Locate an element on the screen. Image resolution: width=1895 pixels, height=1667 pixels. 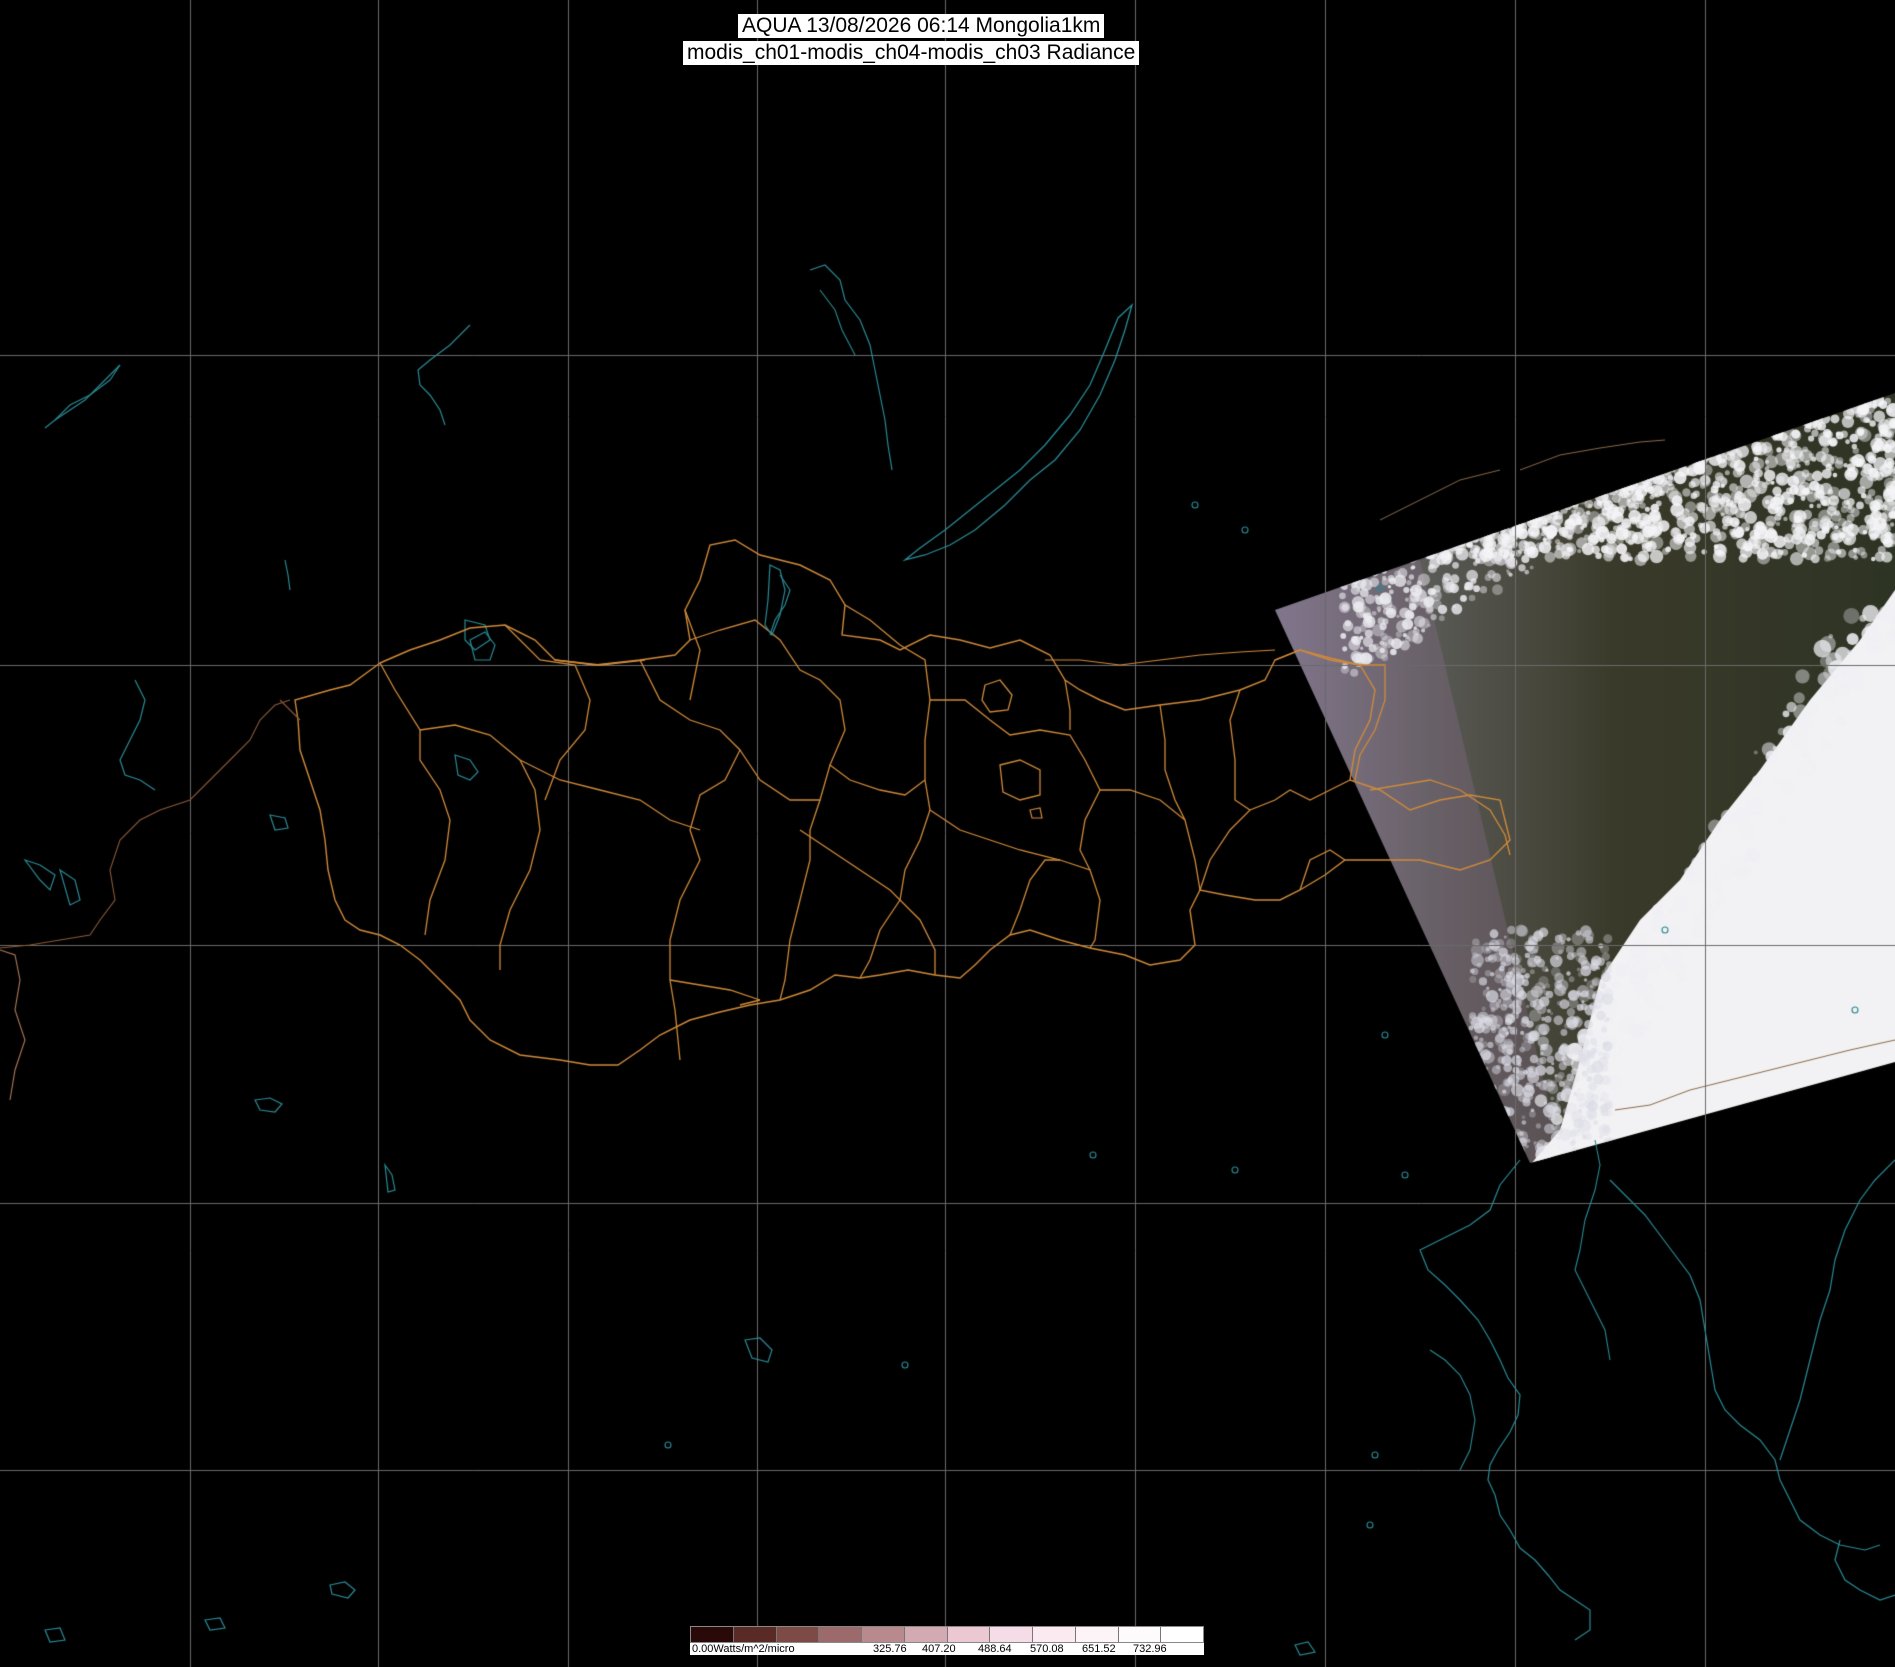
colorbar-tick-label: 651.52 is located at coordinates (1099, 1649).